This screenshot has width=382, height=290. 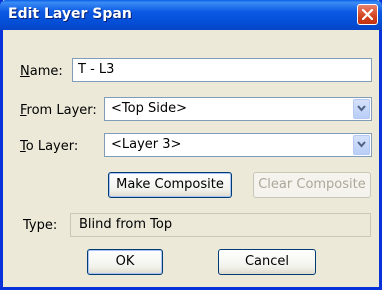 I want to click on from-layer-select: <Top Side>, so click(x=238, y=109).